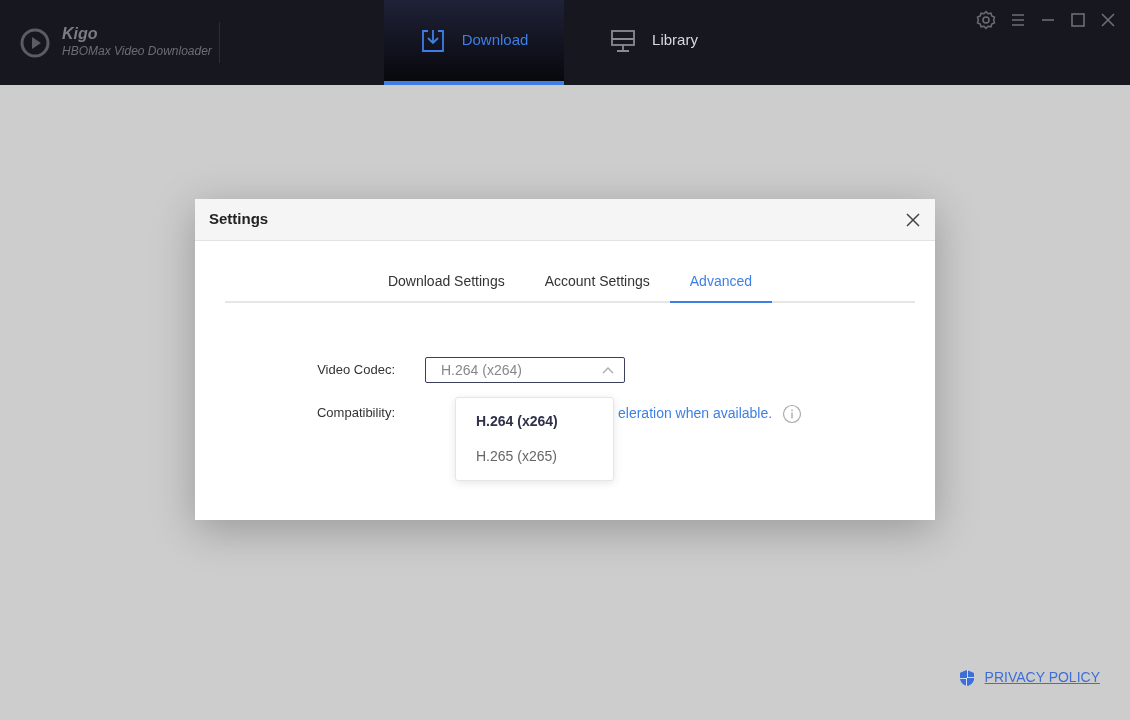 This screenshot has height=720, width=1130. I want to click on nav-tab: Library, so click(654, 42).